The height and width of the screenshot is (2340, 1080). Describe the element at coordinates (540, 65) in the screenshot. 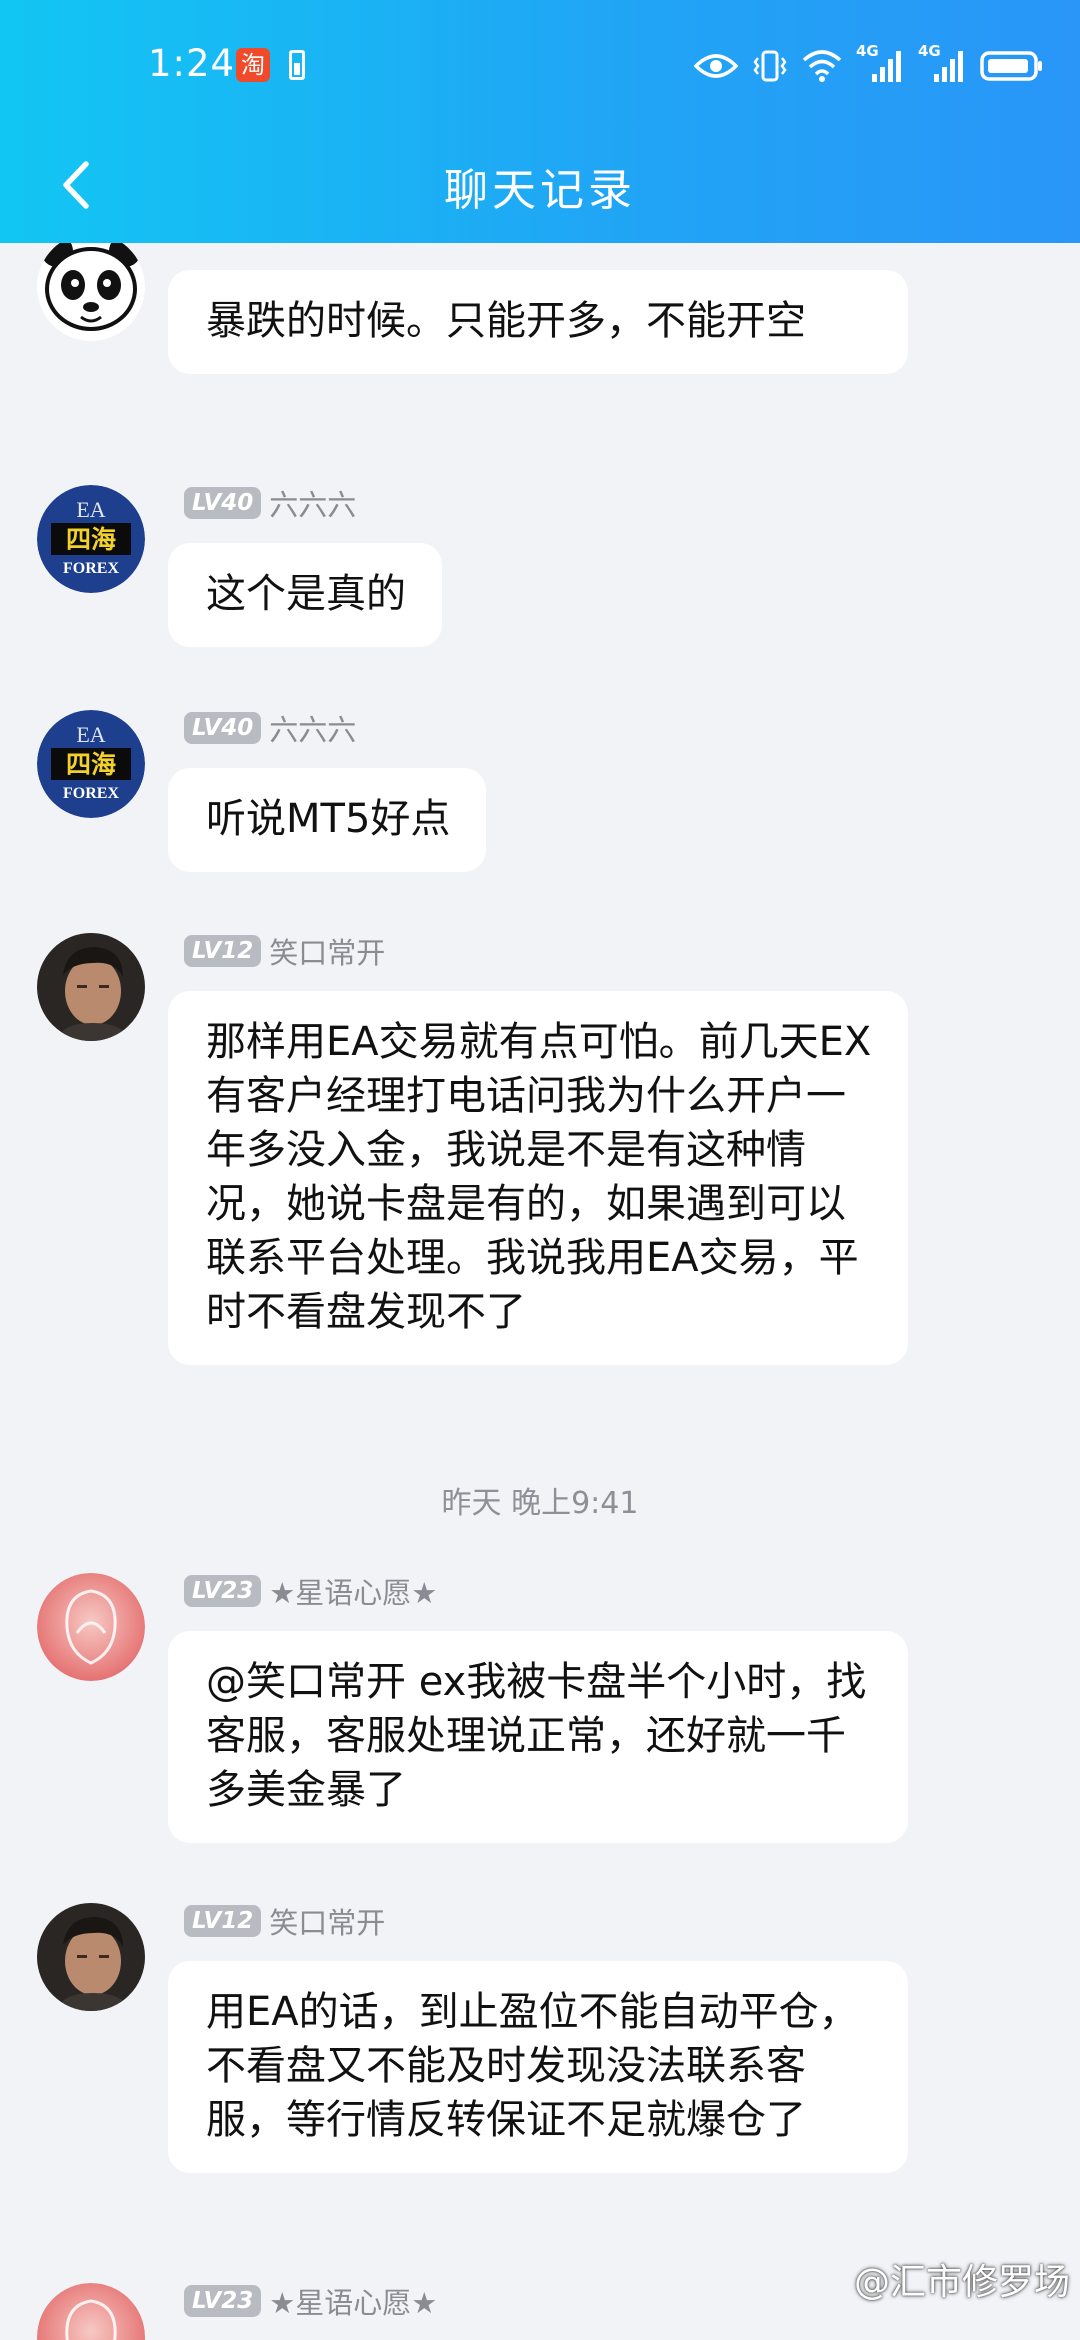

I see `status-bar: 1:24 淘 4G 4G` at that location.